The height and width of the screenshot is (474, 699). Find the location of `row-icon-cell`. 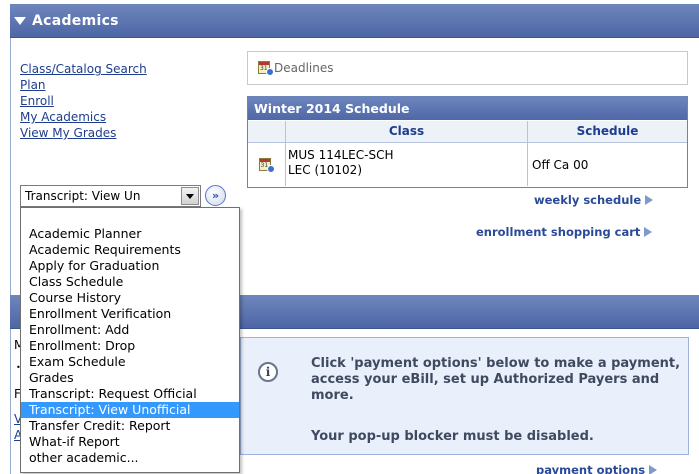

row-icon-cell is located at coordinates (267, 164).